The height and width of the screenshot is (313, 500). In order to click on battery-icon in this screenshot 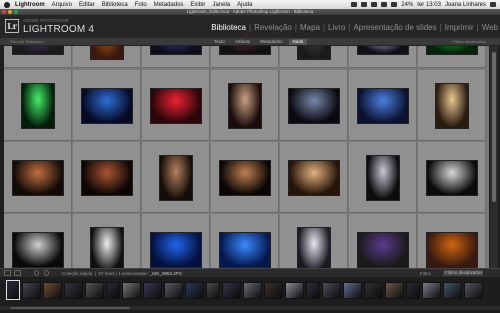, I will do `click(394, 4)`.